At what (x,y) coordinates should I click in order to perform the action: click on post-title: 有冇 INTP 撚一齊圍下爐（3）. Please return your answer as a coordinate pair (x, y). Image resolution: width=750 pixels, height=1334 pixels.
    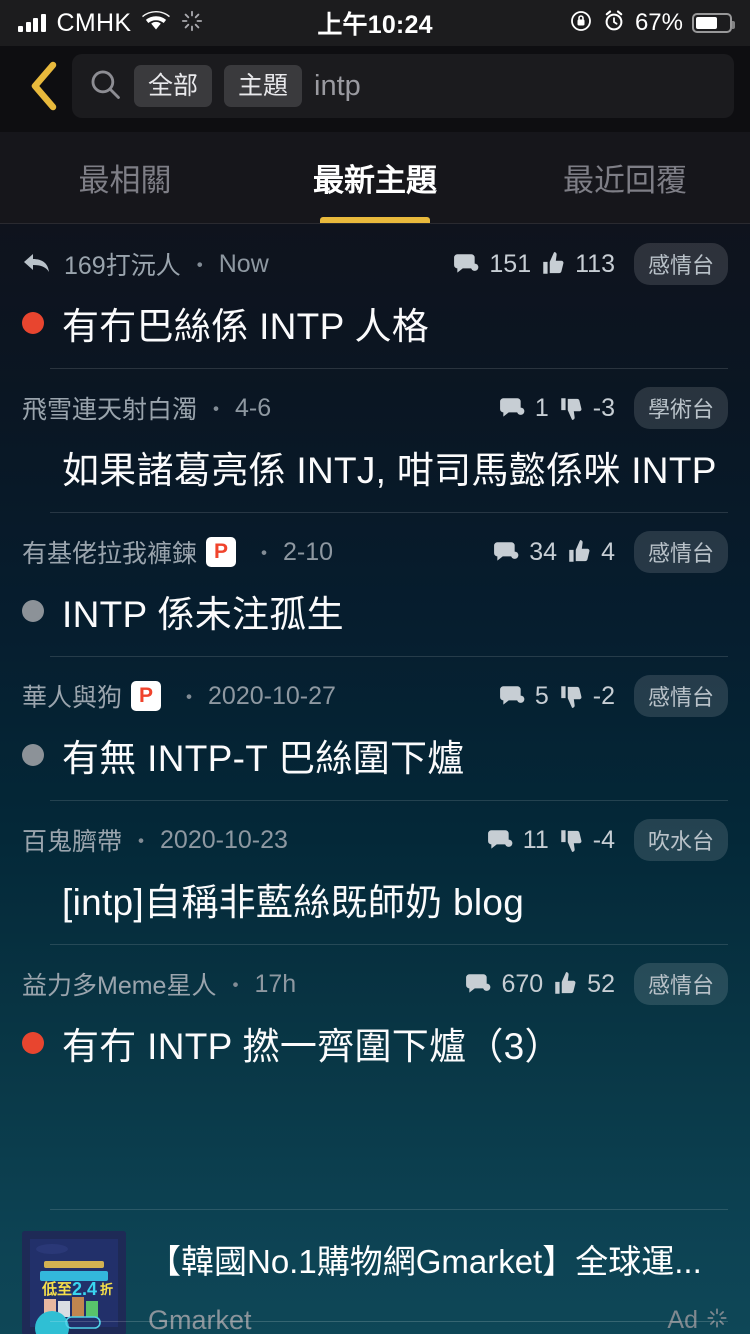
    Looking at the image, I should click on (312, 1043).